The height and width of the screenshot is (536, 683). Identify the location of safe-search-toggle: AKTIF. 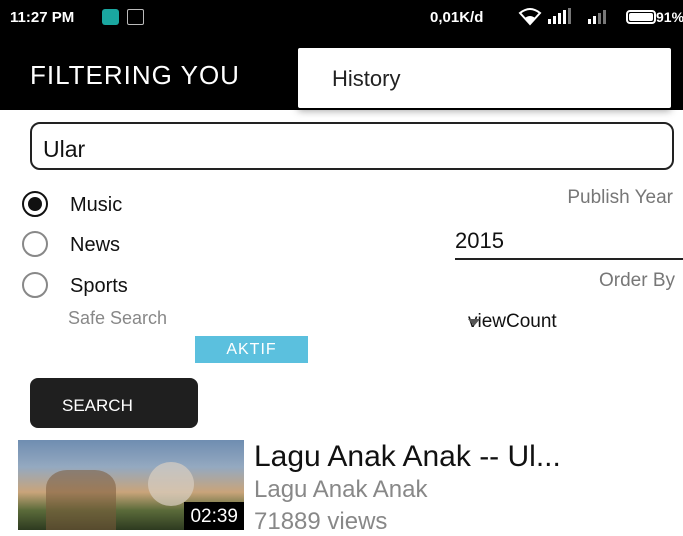
(251, 349).